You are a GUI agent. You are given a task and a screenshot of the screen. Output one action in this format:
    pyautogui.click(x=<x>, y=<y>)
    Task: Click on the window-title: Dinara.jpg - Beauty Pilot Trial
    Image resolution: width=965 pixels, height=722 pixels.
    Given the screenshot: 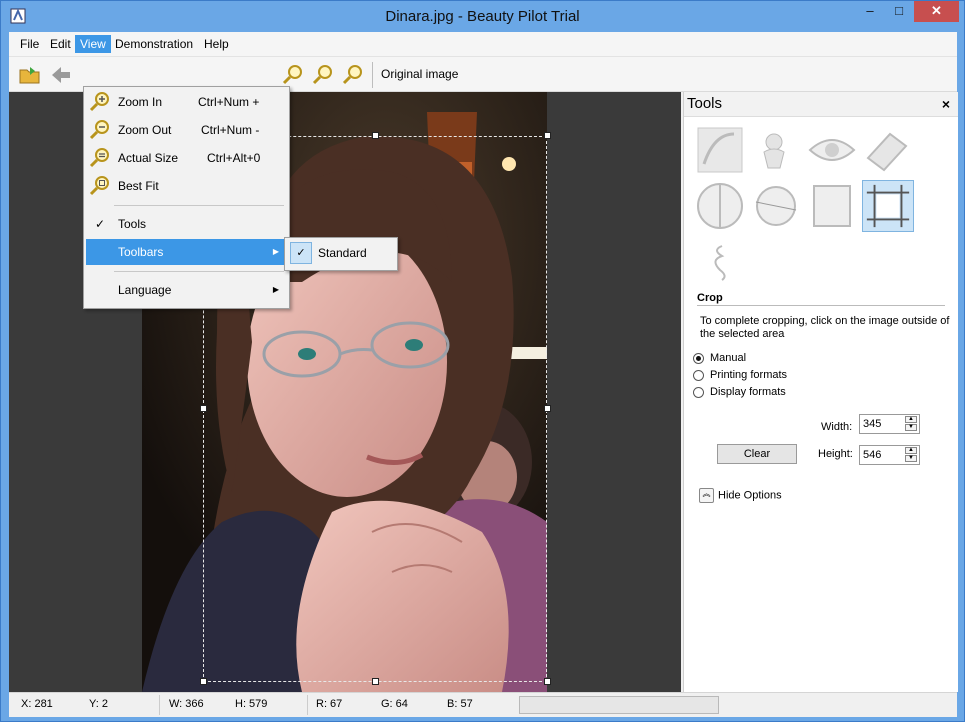 What is the action you would take?
    pyautogui.click(x=482, y=16)
    